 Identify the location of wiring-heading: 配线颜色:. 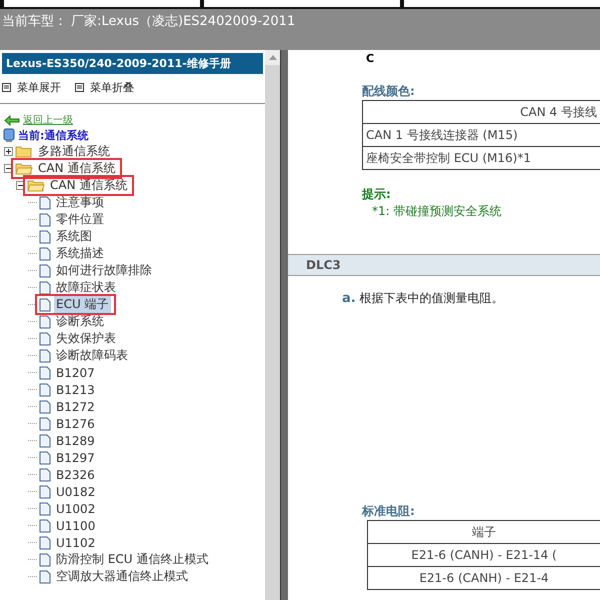
(389, 91).